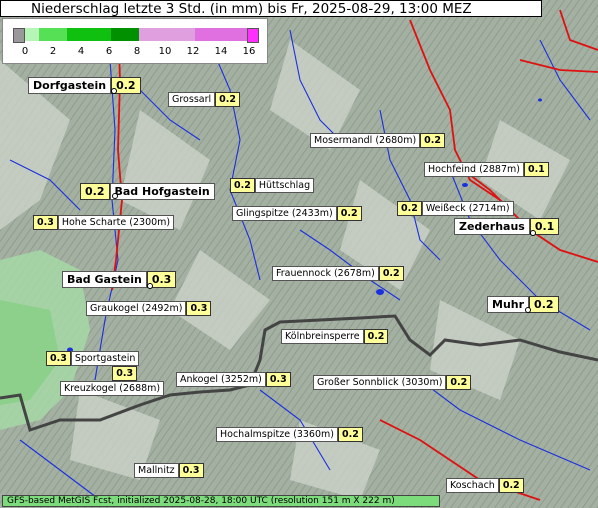  I want to click on place-zederhaus: Zederhaus 0.1, so click(507, 226).